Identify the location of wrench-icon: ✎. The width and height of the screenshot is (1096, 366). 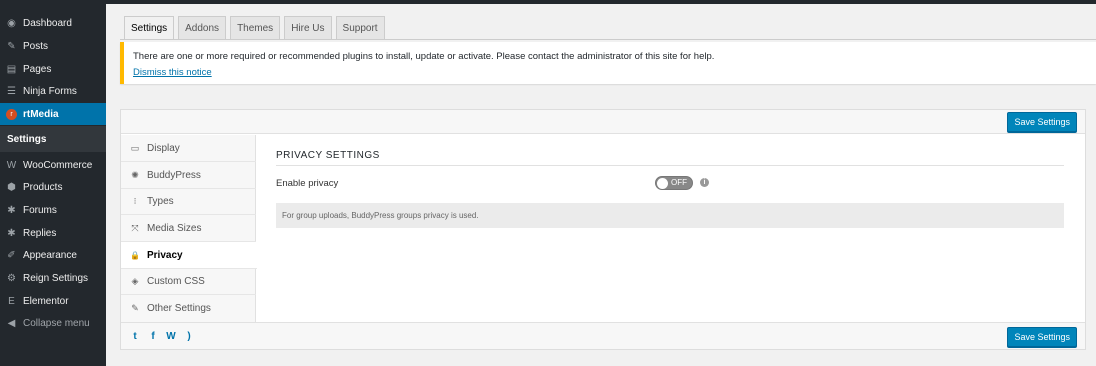
(135, 308).